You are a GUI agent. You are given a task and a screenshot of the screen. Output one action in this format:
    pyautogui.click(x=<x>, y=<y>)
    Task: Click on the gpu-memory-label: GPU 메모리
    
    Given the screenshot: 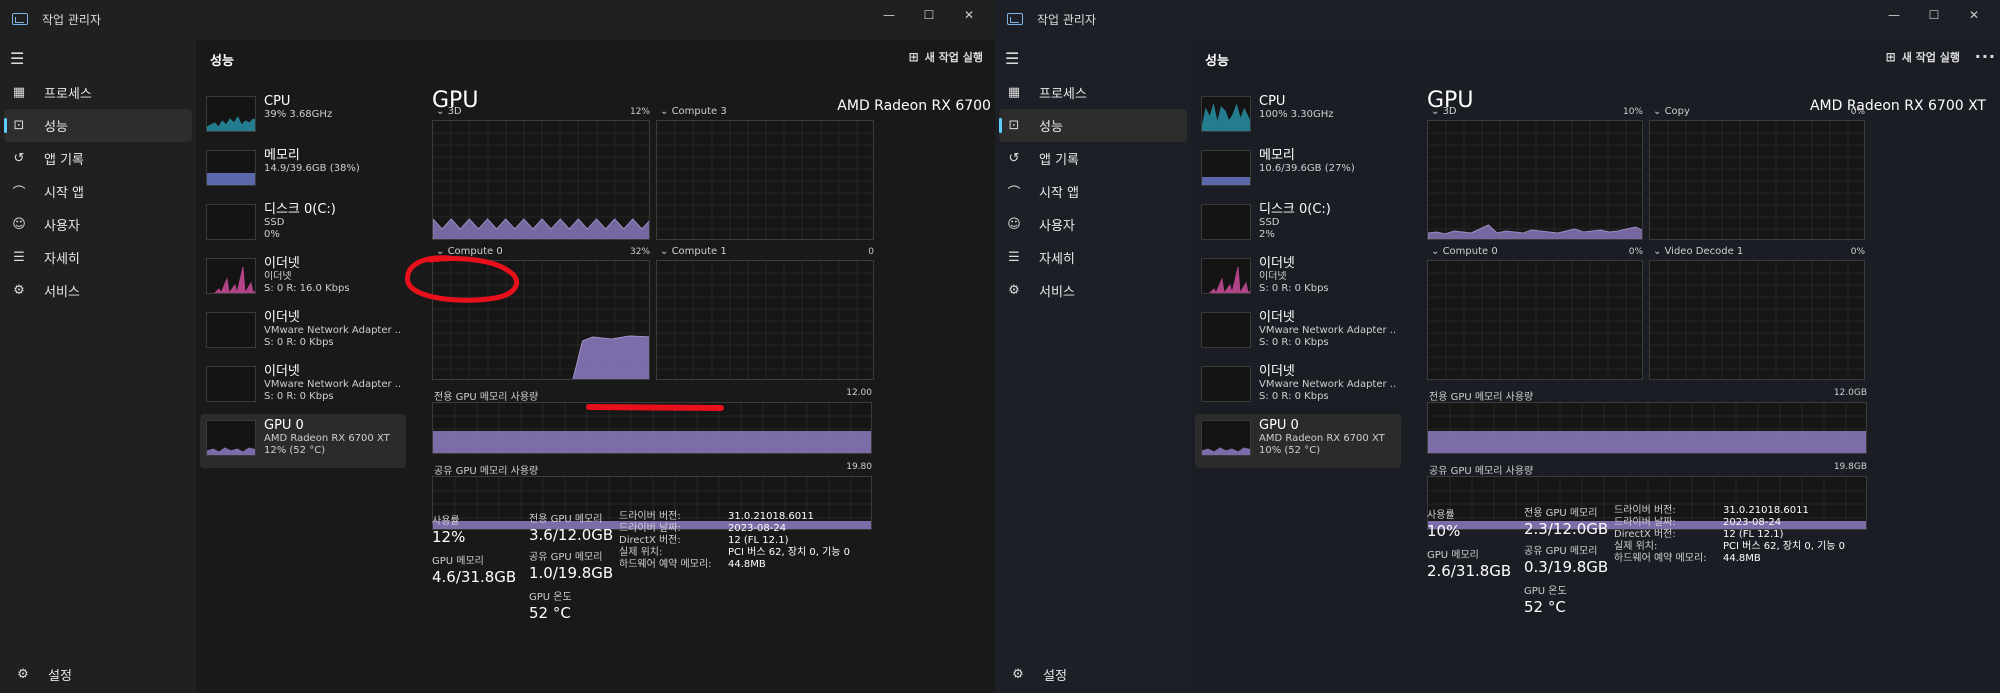 What is the action you would take?
    pyautogui.click(x=1453, y=555)
    